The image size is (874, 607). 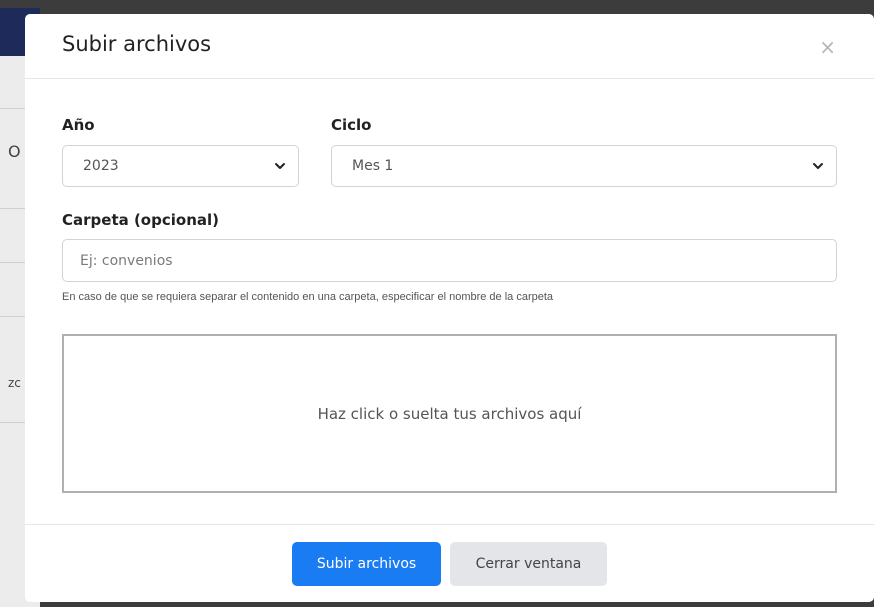 What do you see at coordinates (101, 166) in the screenshot?
I see `year-select-value: 2023` at bounding box center [101, 166].